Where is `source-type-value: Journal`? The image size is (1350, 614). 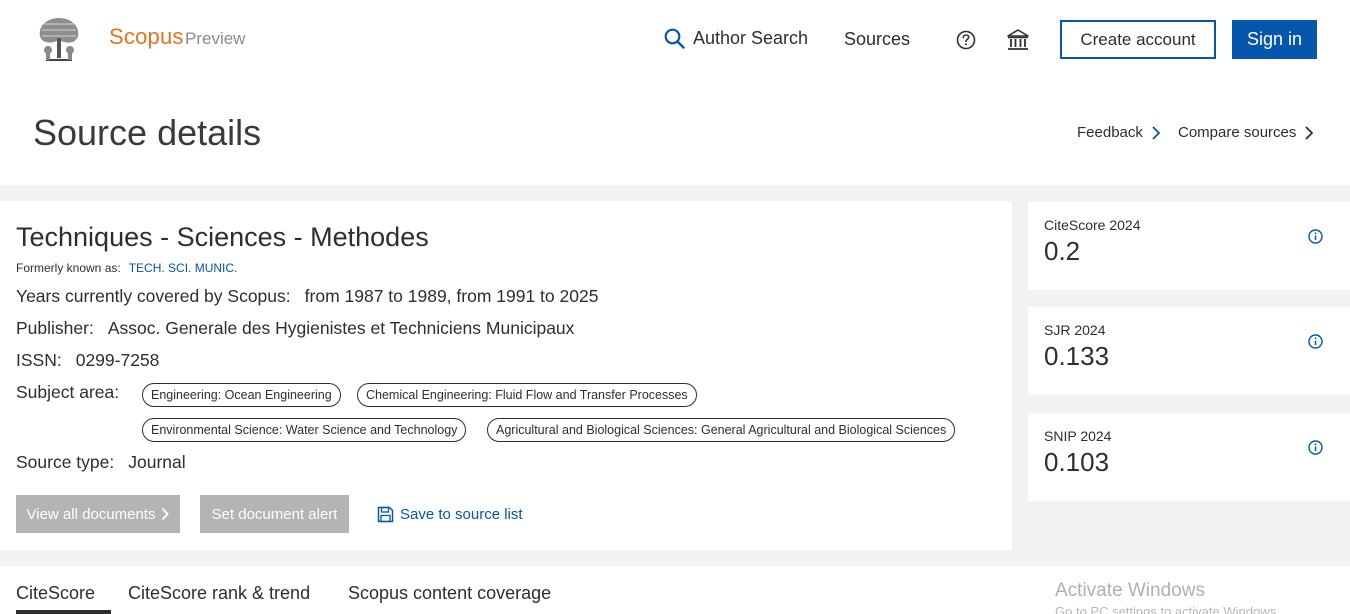 source-type-value: Journal is located at coordinates (157, 462).